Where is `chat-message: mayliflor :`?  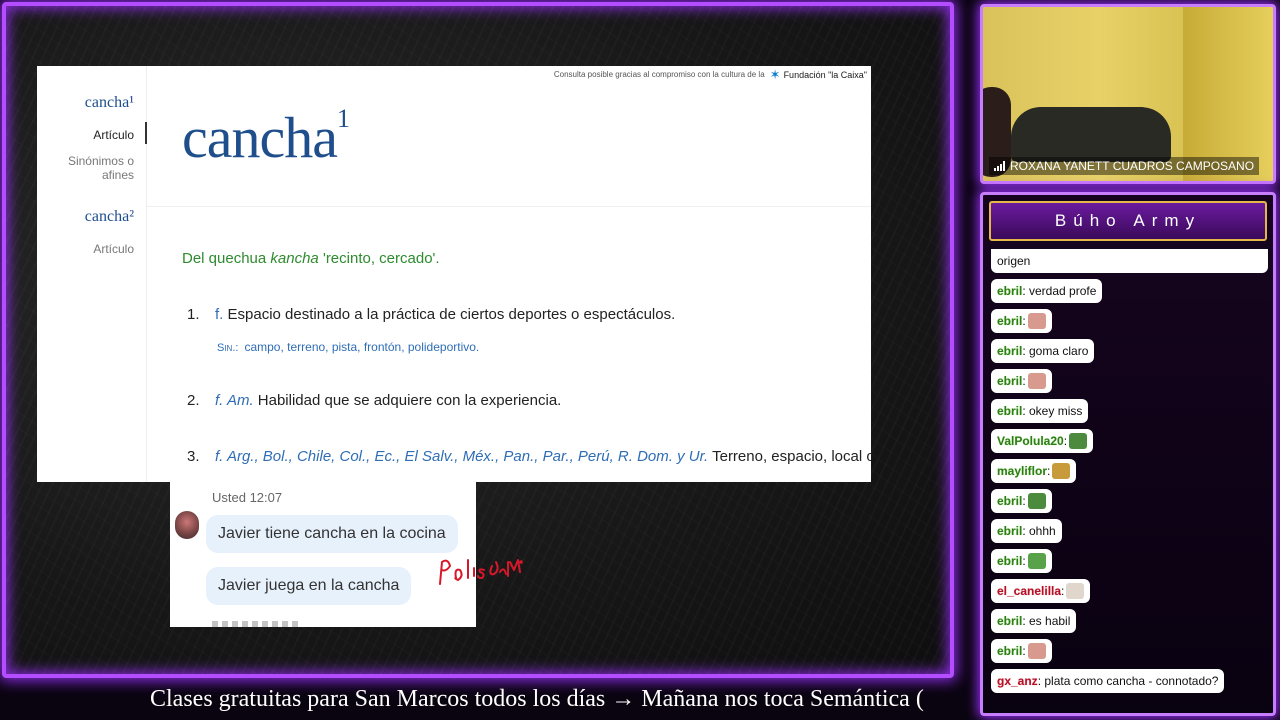
chat-message: mayliflor : is located at coordinates (1034, 471).